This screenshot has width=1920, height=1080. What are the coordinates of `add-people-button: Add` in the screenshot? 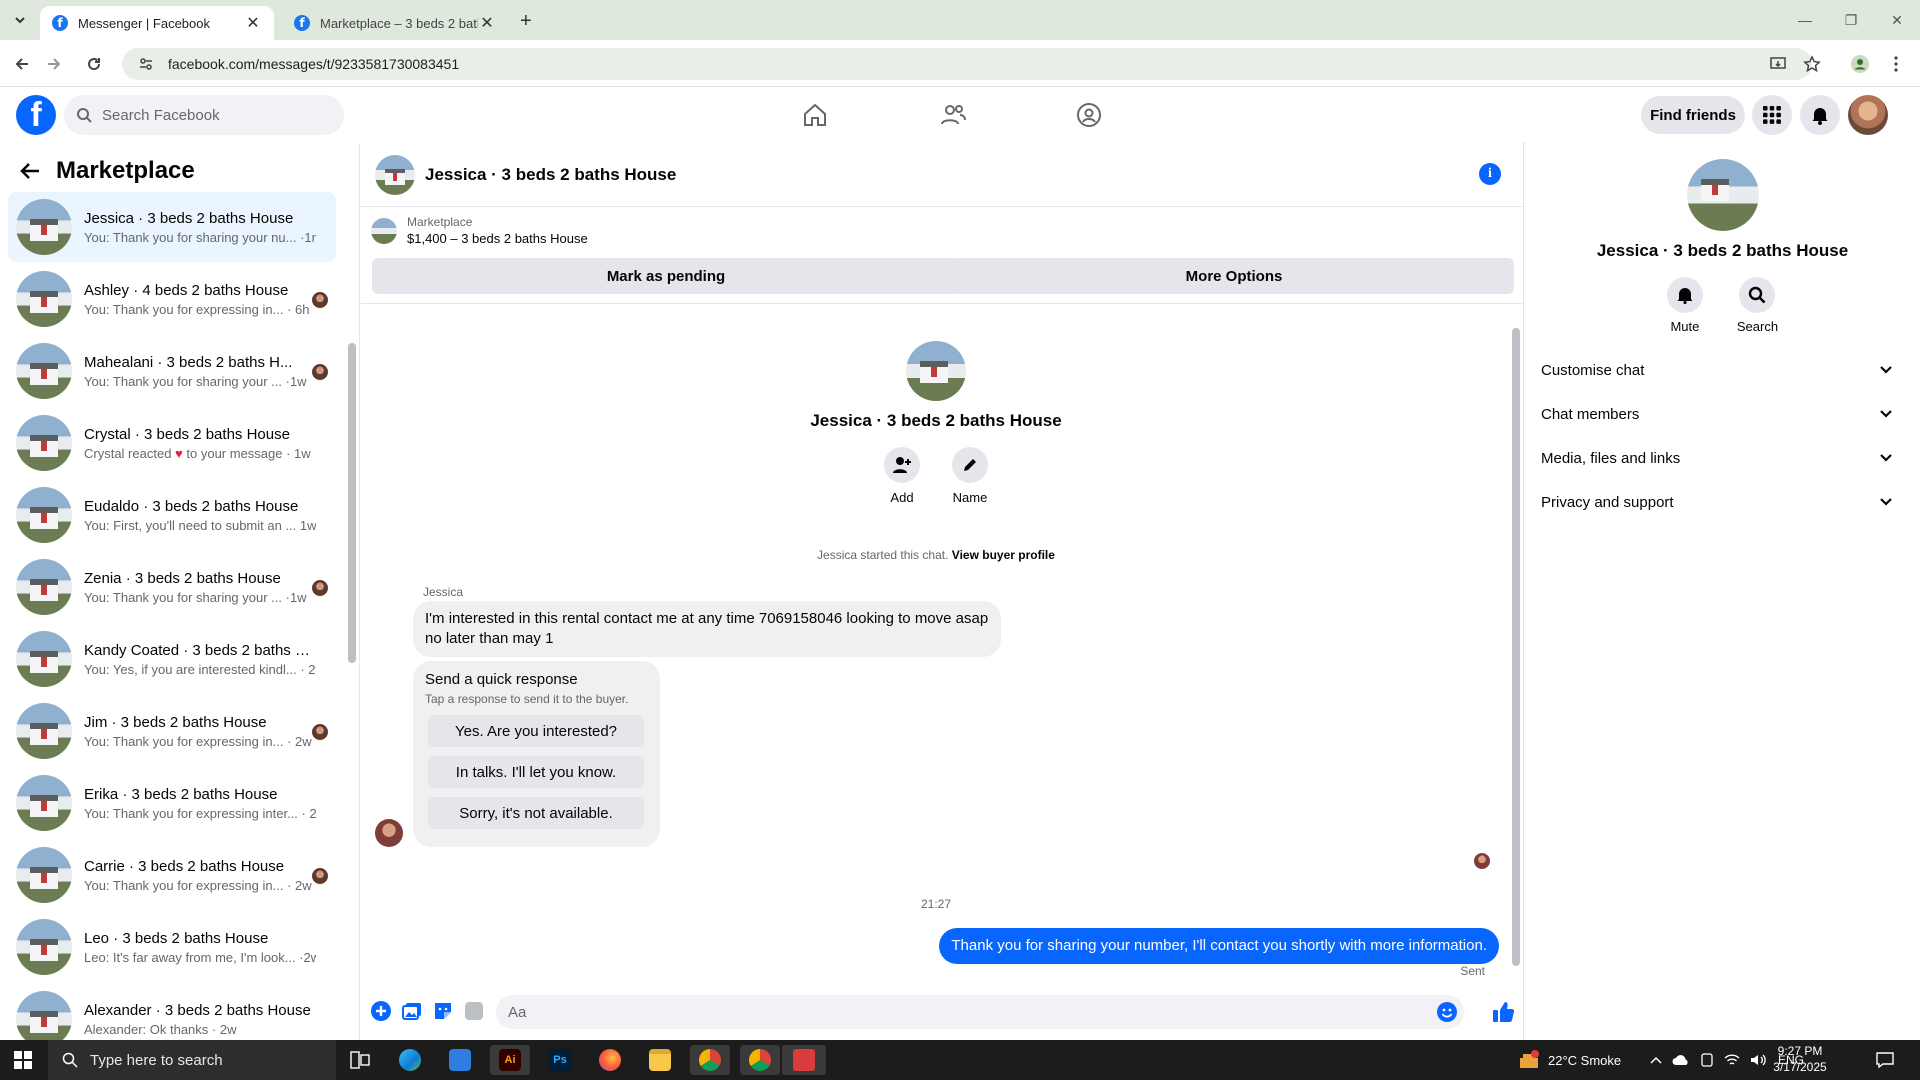 It's located at (902, 476).